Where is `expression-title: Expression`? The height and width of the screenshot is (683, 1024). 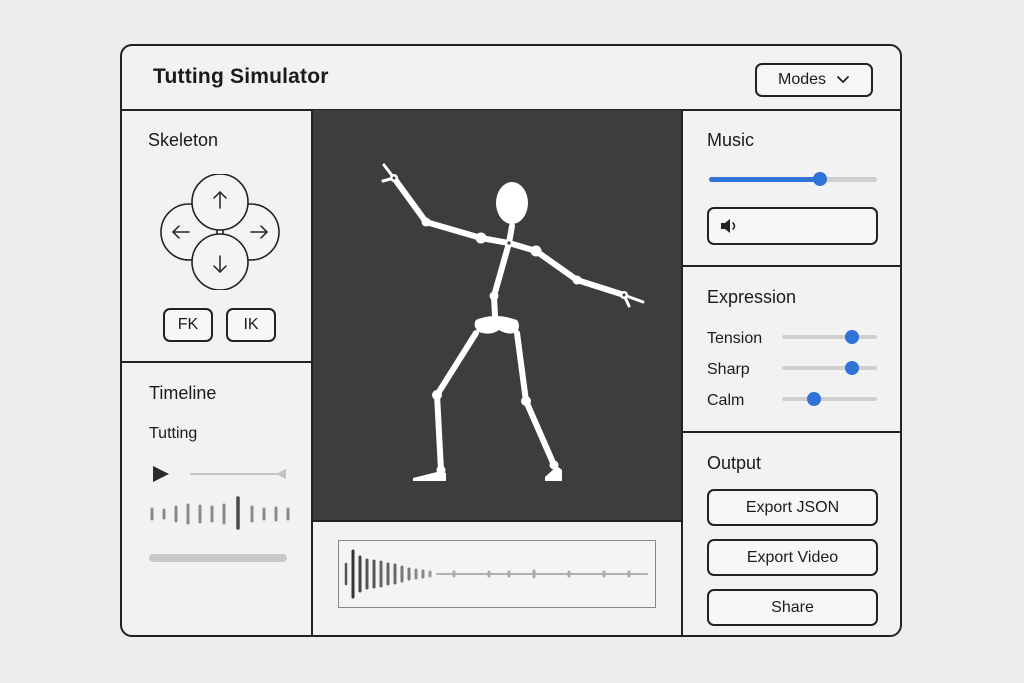
expression-title: Expression is located at coordinates (752, 297).